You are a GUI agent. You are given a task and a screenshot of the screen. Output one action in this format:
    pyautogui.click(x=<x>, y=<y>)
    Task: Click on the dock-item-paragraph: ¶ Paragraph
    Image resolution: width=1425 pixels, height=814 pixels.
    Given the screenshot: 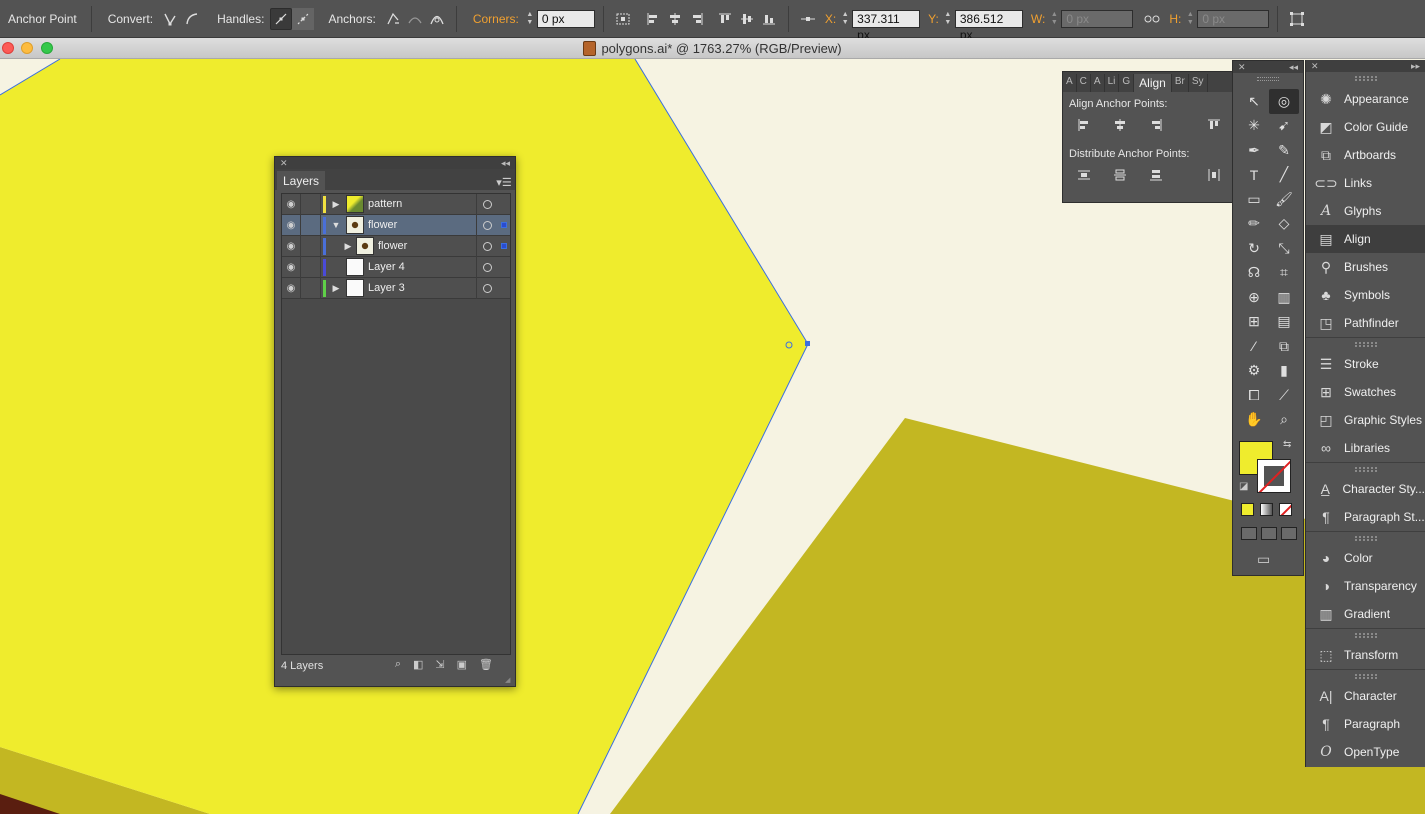 What is the action you would take?
    pyautogui.click(x=1365, y=724)
    